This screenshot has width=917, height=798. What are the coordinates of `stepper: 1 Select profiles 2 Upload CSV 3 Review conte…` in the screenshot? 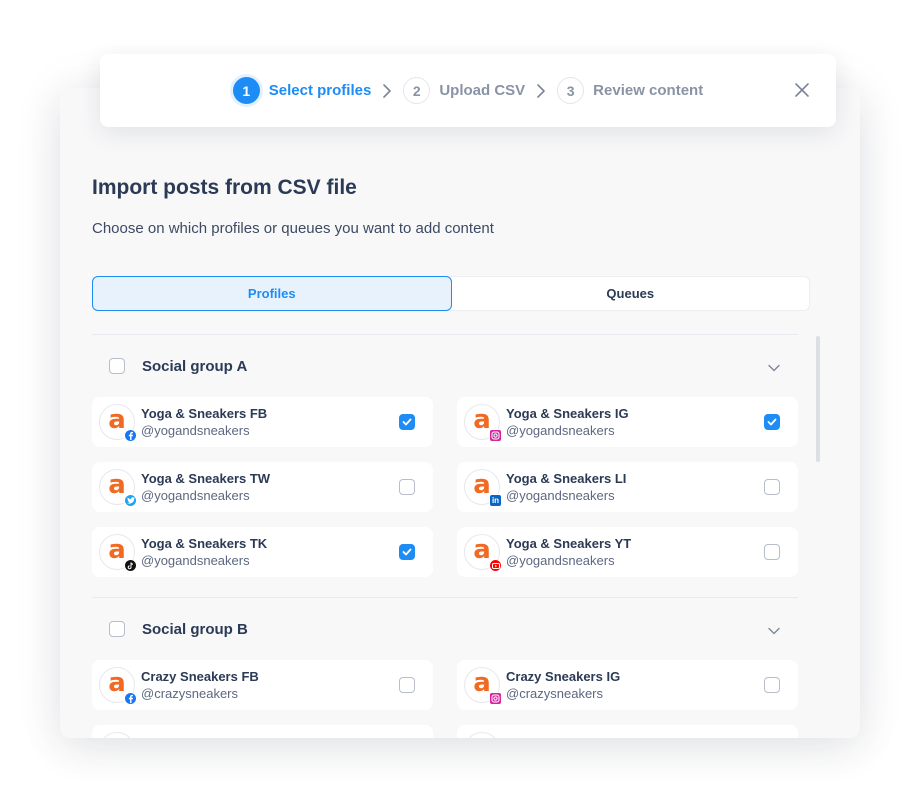 It's located at (468, 90).